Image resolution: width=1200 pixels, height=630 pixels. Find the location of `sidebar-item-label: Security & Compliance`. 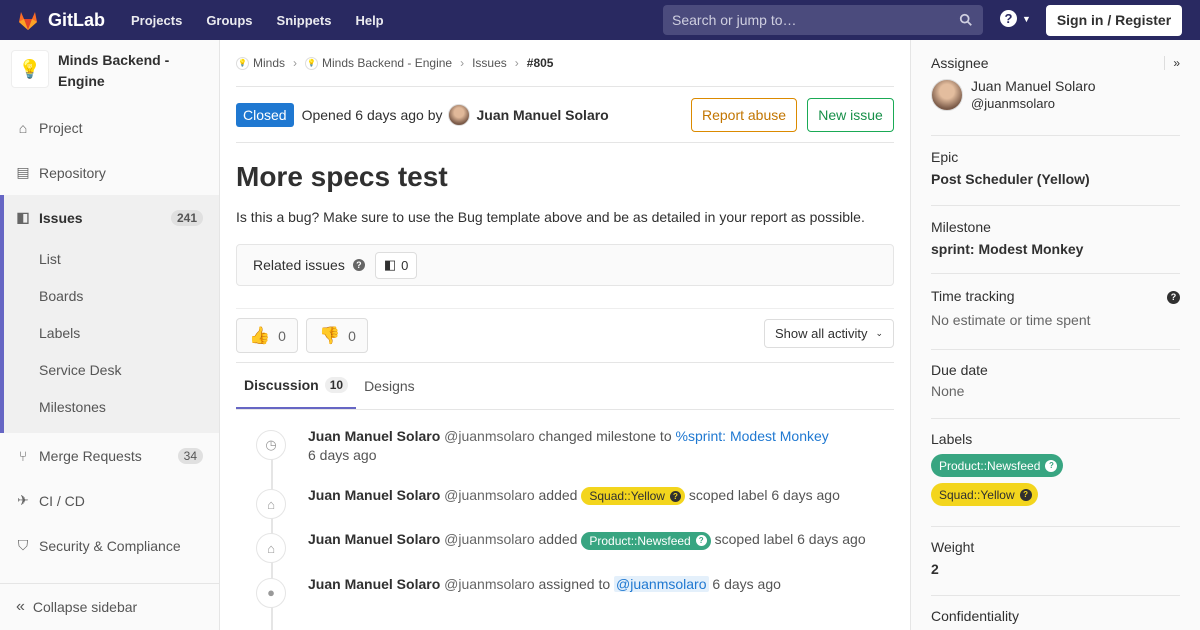

sidebar-item-label: Security & Compliance is located at coordinates (110, 545).